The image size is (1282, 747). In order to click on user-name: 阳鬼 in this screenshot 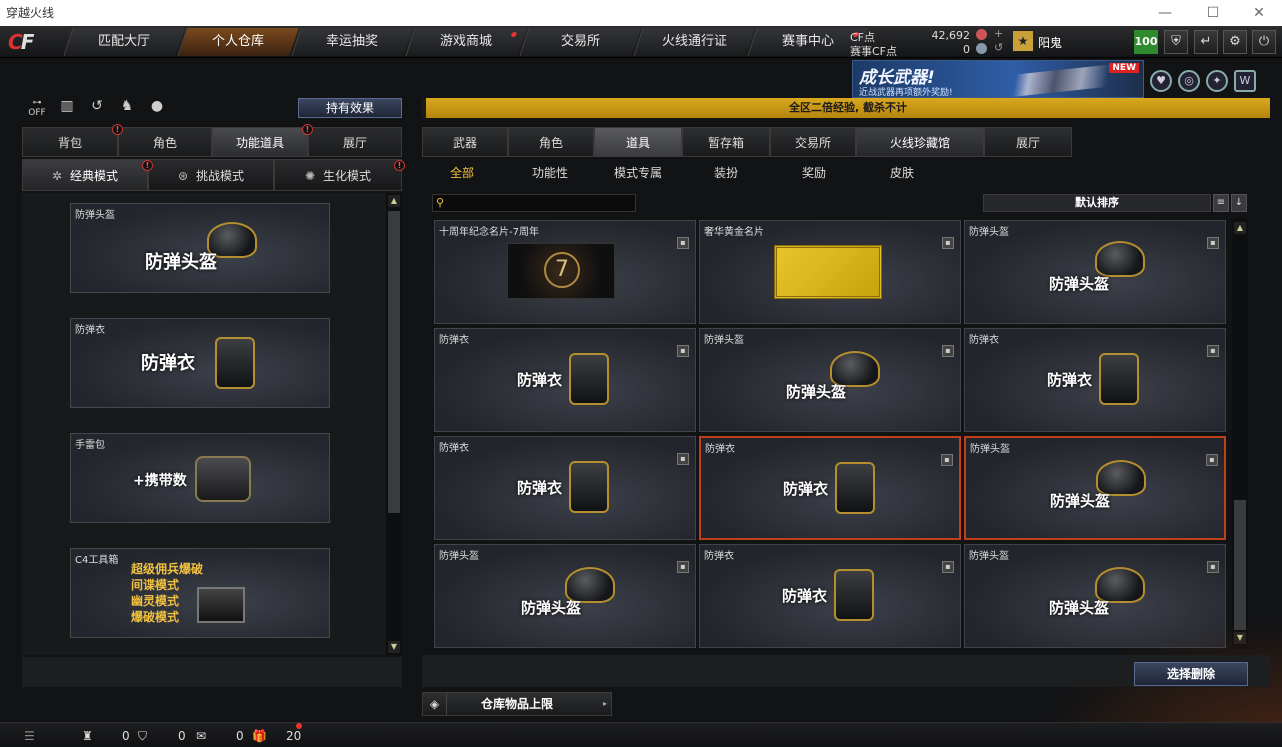, I will do `click(1050, 42)`.